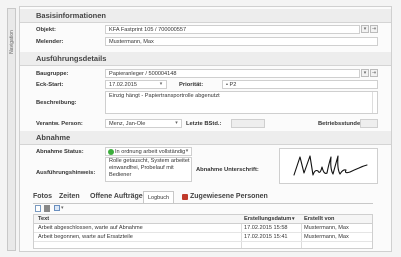  I want to click on delete-icon, so click(47, 208).